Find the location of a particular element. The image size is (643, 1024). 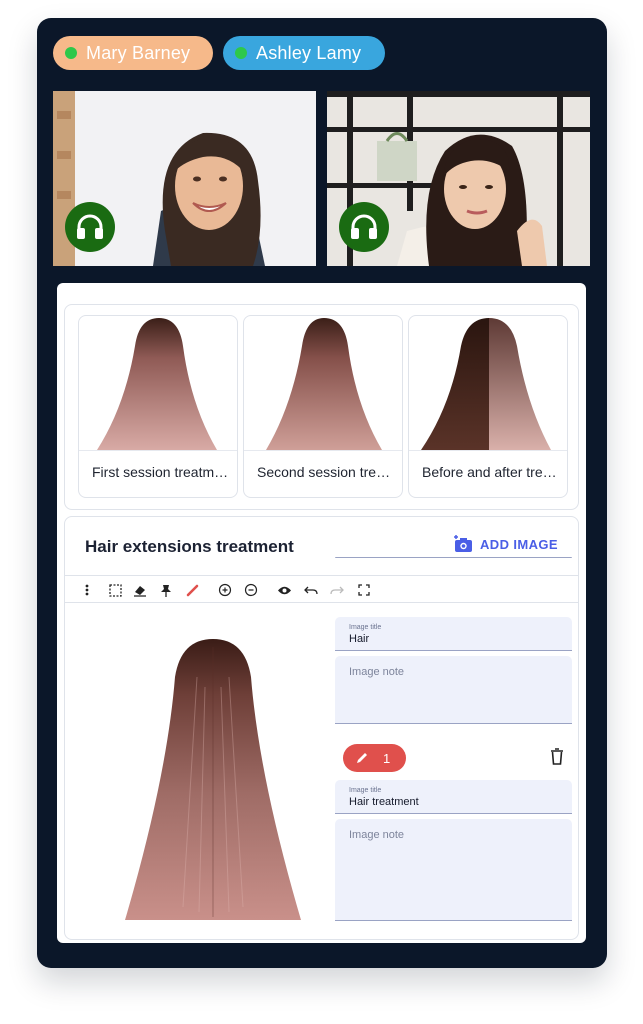

participant-pill-ashley: Ashley Lamy is located at coordinates (304, 53).